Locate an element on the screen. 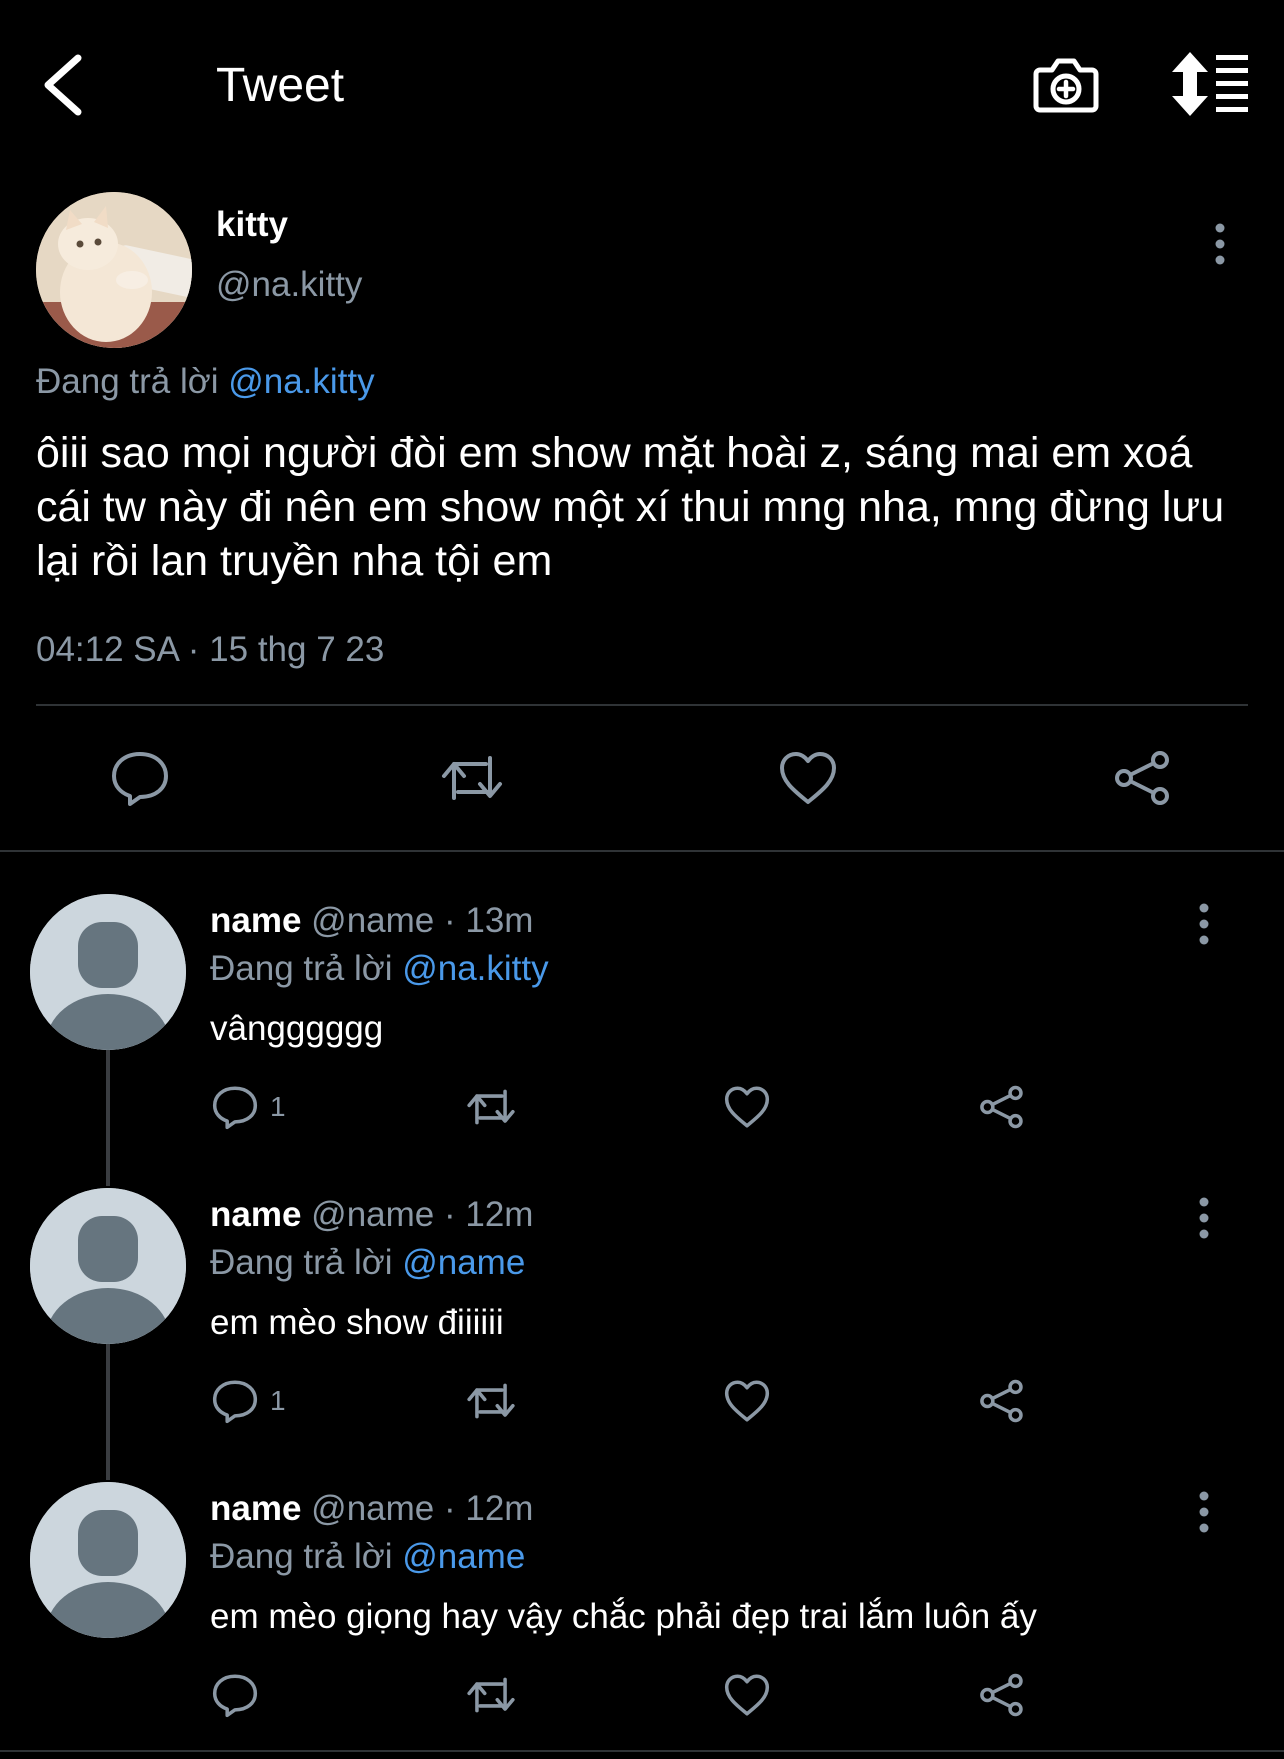  sort-button is located at coordinates (1212, 84).